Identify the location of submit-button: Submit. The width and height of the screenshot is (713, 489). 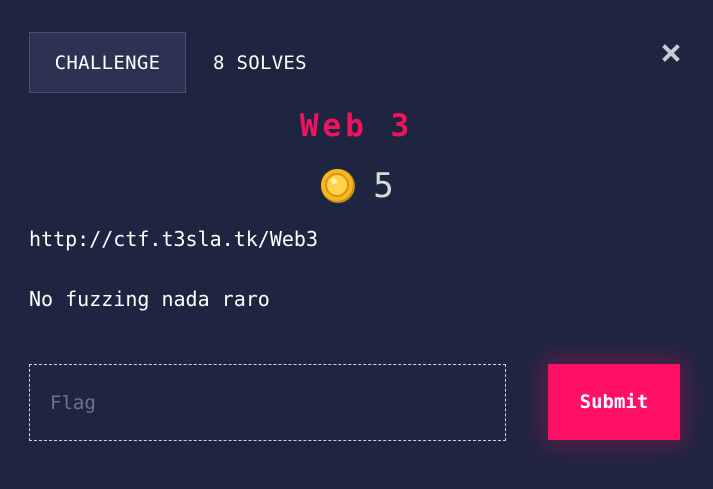
(614, 402).